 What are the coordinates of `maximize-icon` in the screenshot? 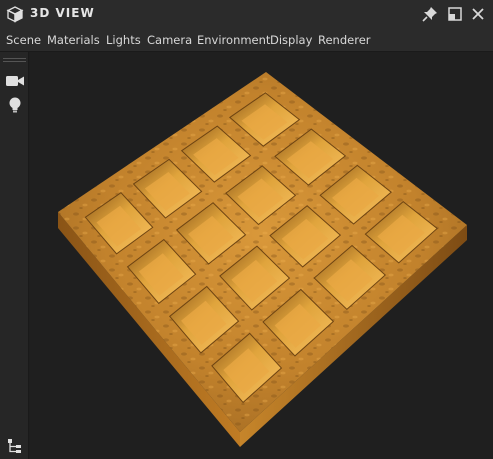 It's located at (455, 14).